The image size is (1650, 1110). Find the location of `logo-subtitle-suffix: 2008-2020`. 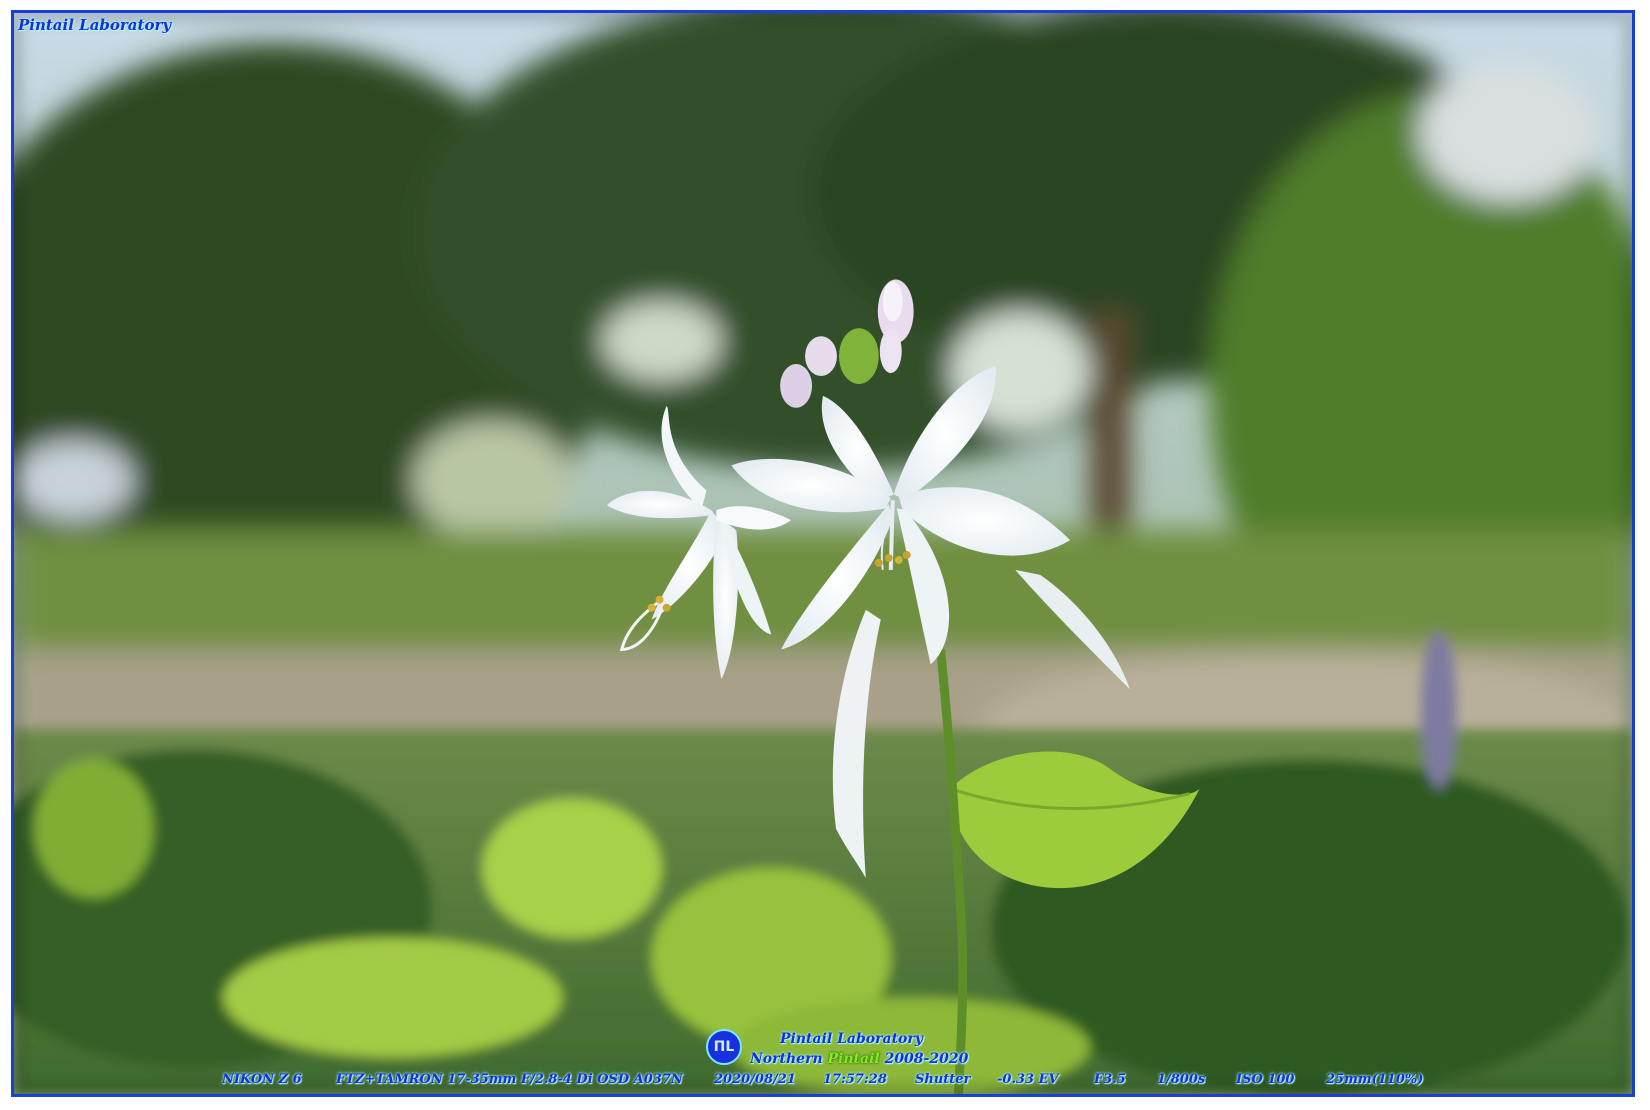

logo-subtitle-suffix: 2008-2020 is located at coordinates (924, 1059).